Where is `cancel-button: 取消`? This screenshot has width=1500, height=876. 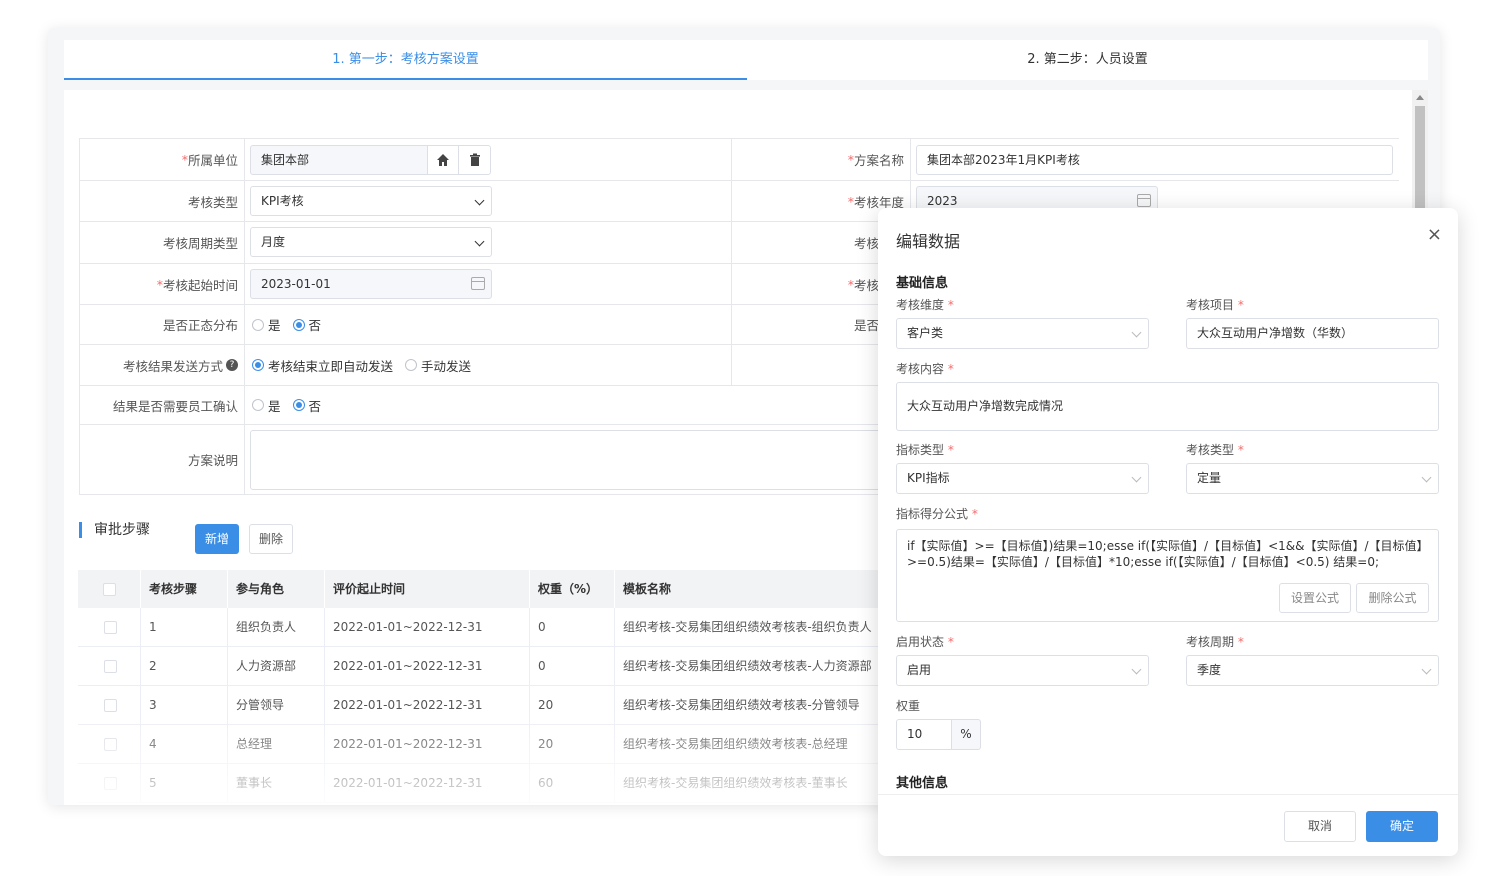 cancel-button: 取消 is located at coordinates (1320, 826).